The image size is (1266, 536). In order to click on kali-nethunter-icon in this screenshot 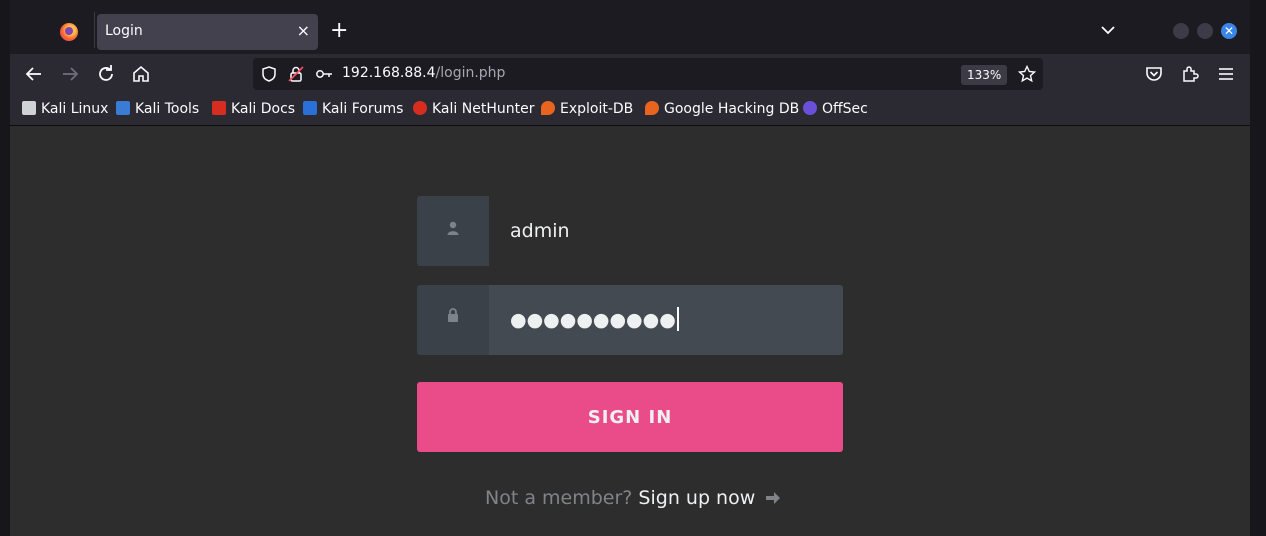, I will do `click(420, 108)`.